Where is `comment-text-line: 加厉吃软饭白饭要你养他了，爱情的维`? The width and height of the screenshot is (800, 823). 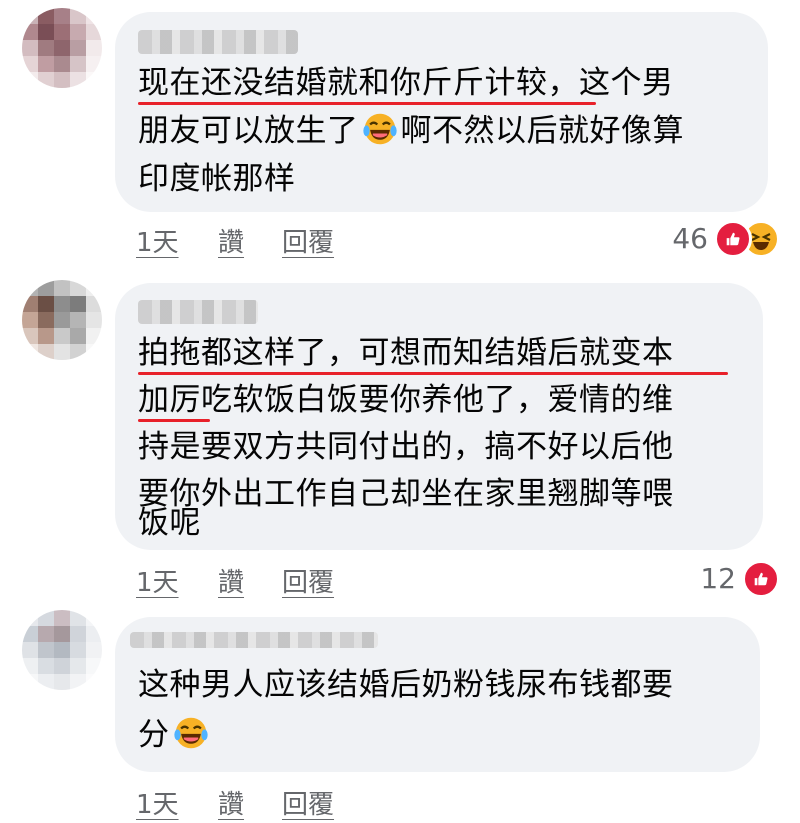
comment-text-line: 加厉吃软饭白饭要你养他了，爱情的维 is located at coordinates (406, 400).